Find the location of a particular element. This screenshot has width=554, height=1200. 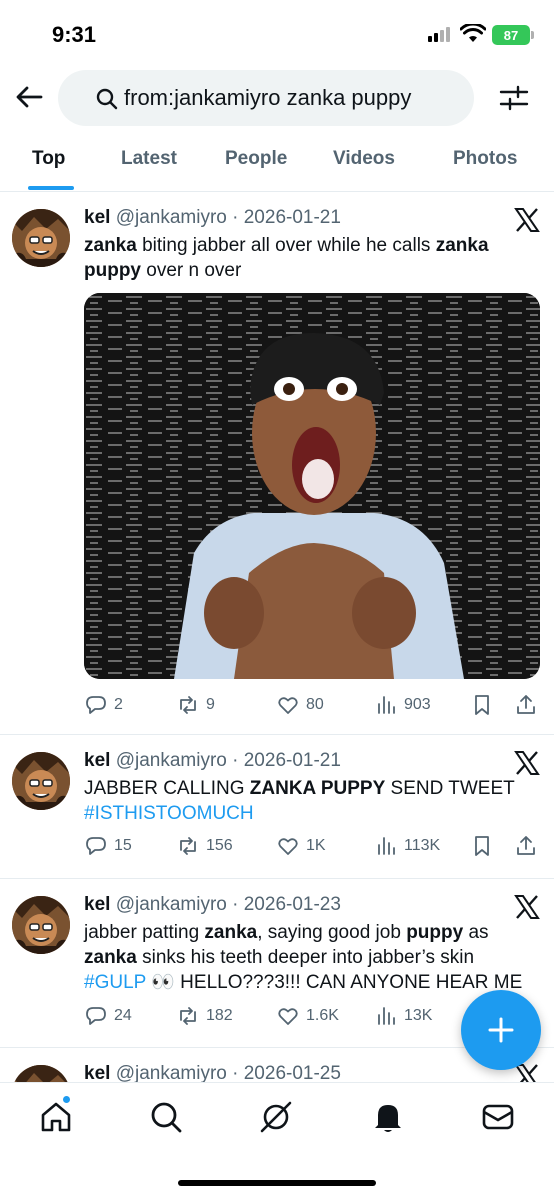

repost-button: 9 is located at coordinates (195, 705).